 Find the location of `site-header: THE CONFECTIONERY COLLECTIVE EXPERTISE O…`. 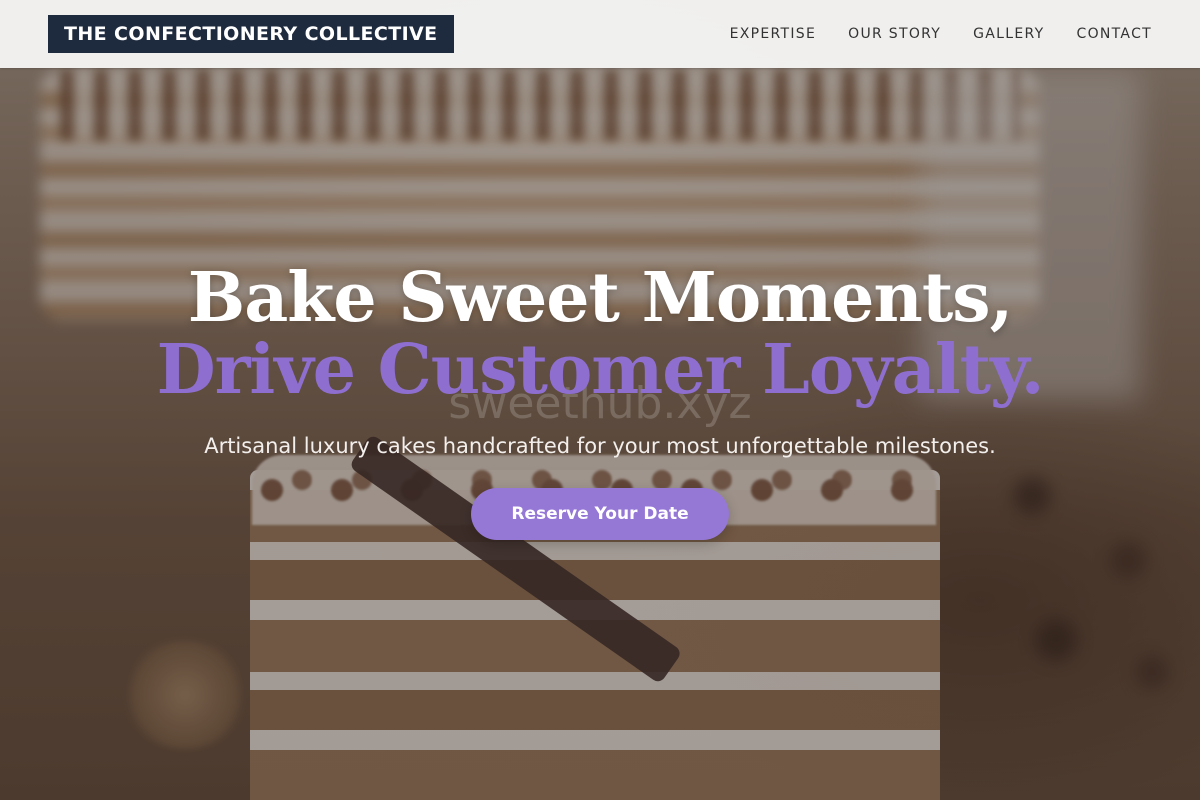

site-header: THE CONFECTIONERY COLLECTIVE EXPERTISE O… is located at coordinates (600, 34).